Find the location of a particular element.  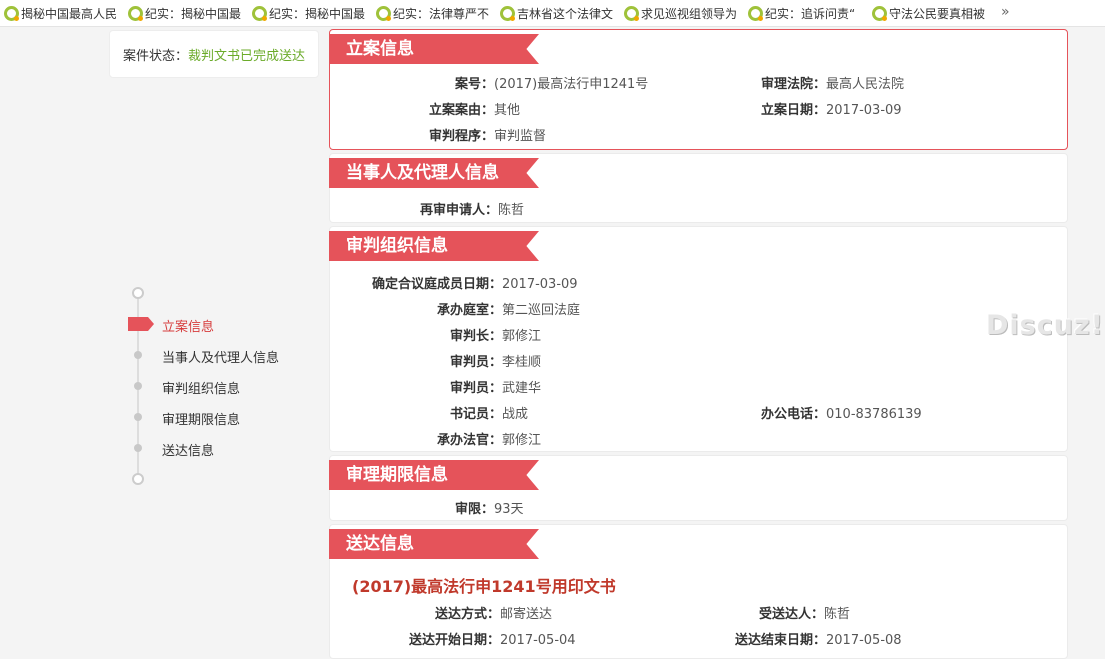

news-link-8: 守法公民要真相被 is located at coordinates (928, 13).